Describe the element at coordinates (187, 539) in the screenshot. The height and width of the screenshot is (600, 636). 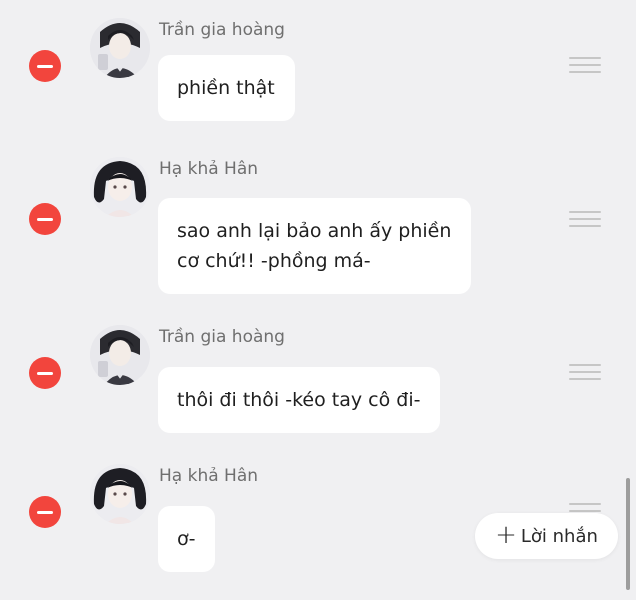
I see `message-bubble: ơ-` at that location.